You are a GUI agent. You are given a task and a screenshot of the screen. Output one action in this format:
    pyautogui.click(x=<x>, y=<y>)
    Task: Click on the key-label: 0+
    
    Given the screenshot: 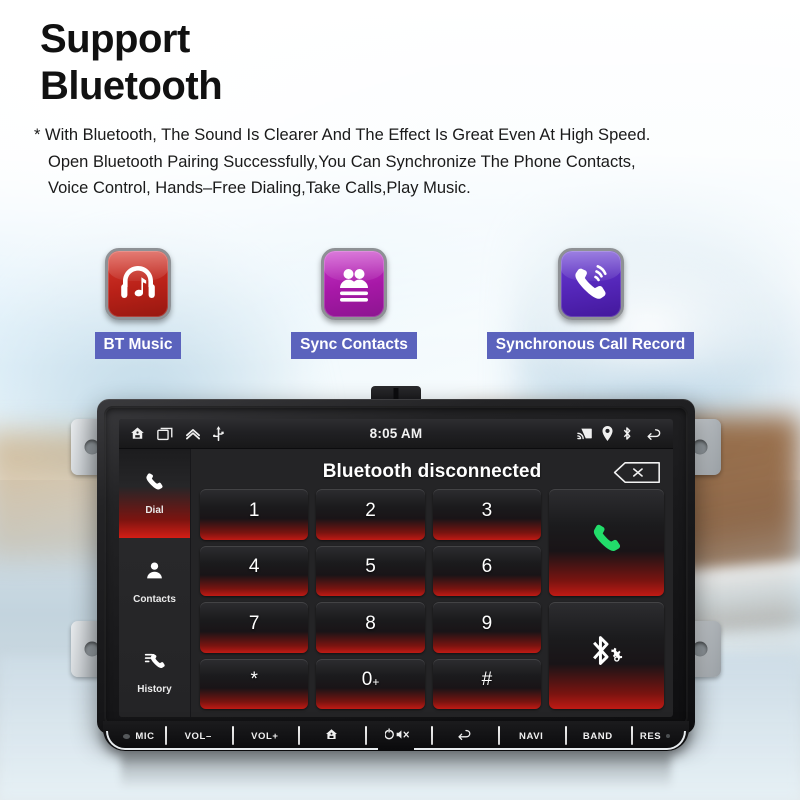 What is the action you would take?
    pyautogui.click(x=371, y=680)
    